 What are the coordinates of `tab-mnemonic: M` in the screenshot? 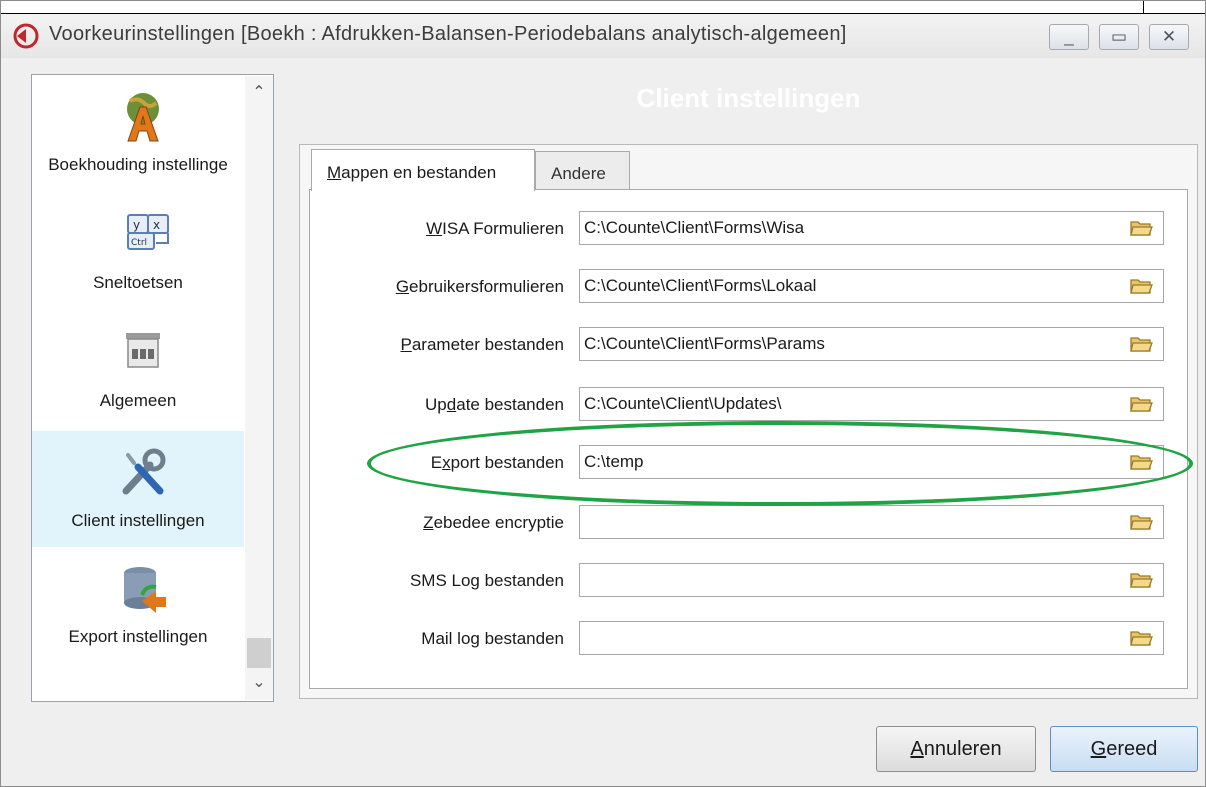 It's located at (334, 172).